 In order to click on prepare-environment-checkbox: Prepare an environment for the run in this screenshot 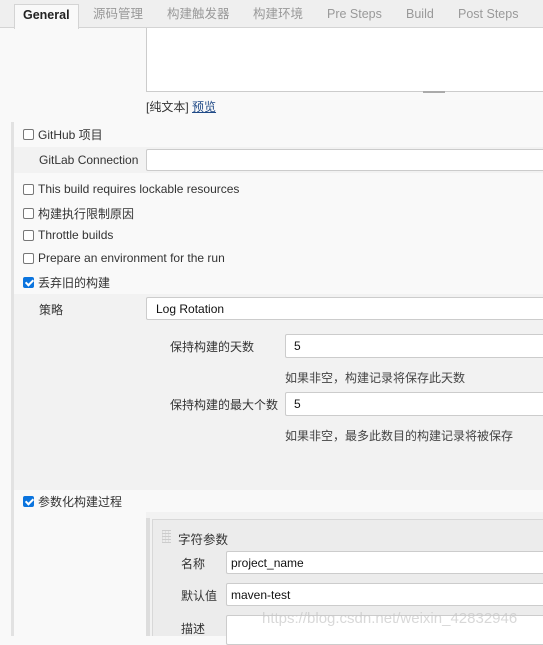, I will do `click(124, 258)`.